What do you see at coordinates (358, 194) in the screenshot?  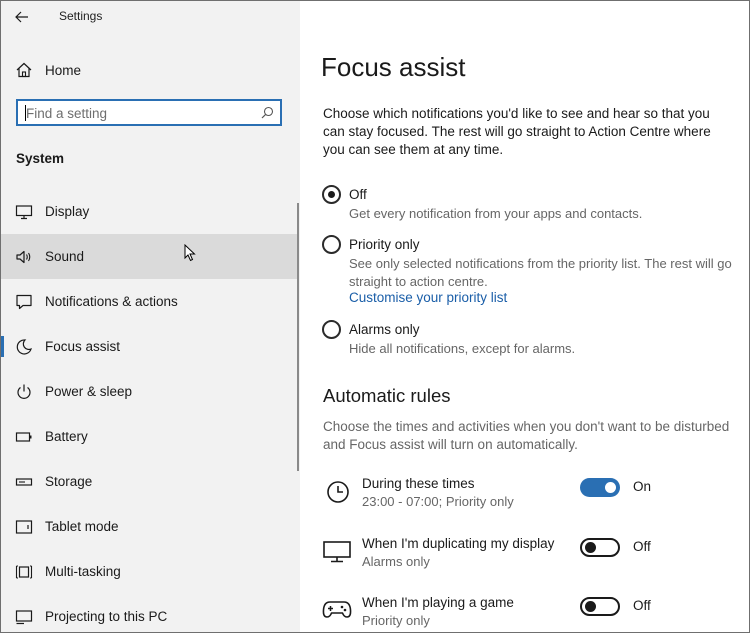 I see `option-label: Off` at bounding box center [358, 194].